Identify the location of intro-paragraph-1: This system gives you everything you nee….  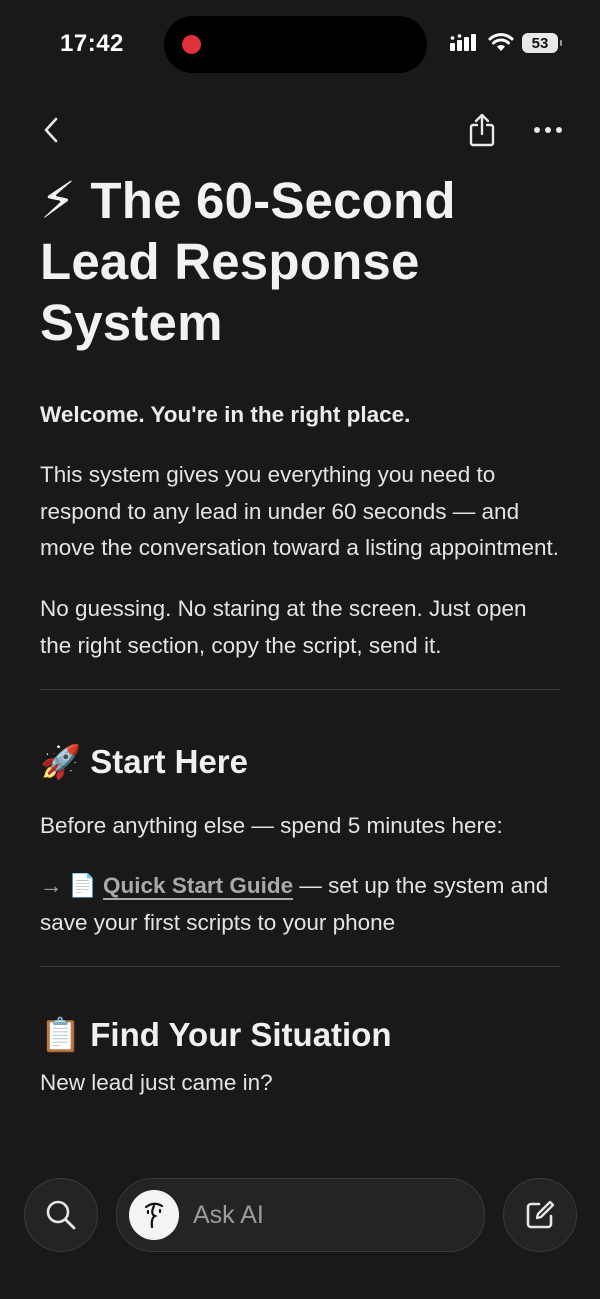
(300, 511).